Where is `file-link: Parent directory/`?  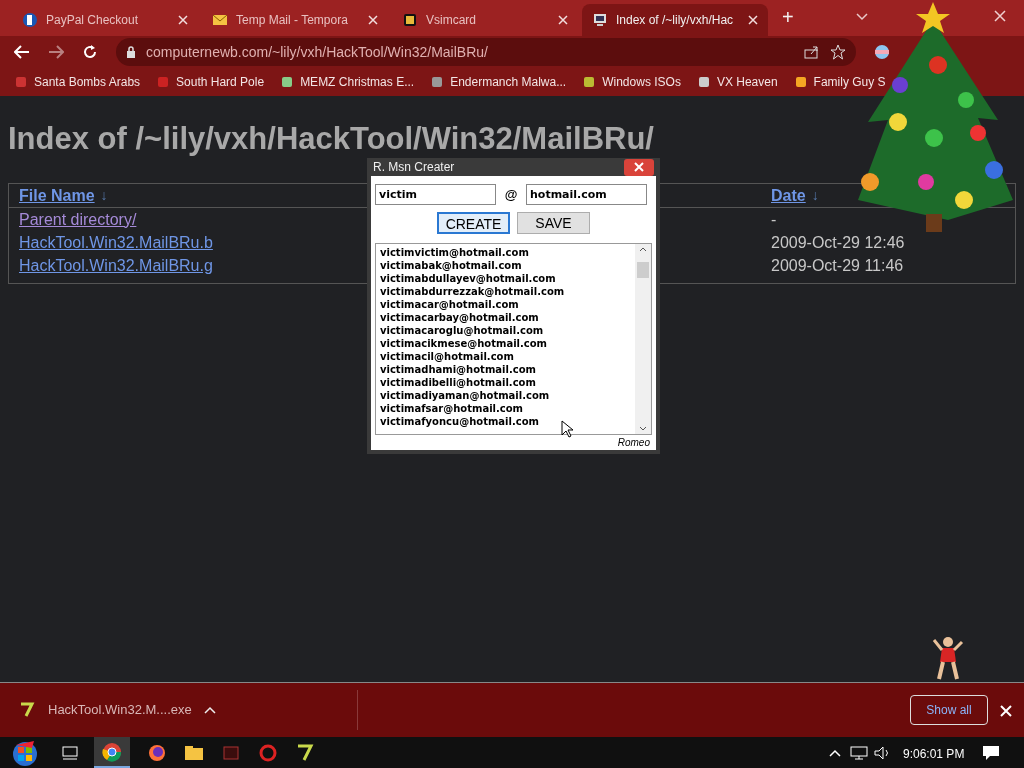 file-link: Parent directory/ is located at coordinates (78, 219).